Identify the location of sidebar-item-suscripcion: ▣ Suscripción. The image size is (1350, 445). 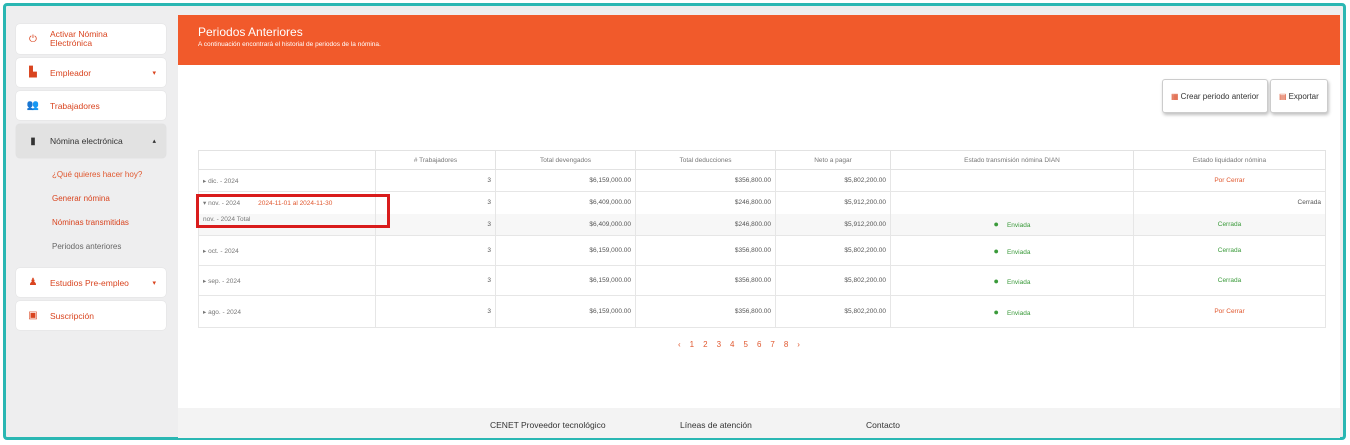
(91, 315).